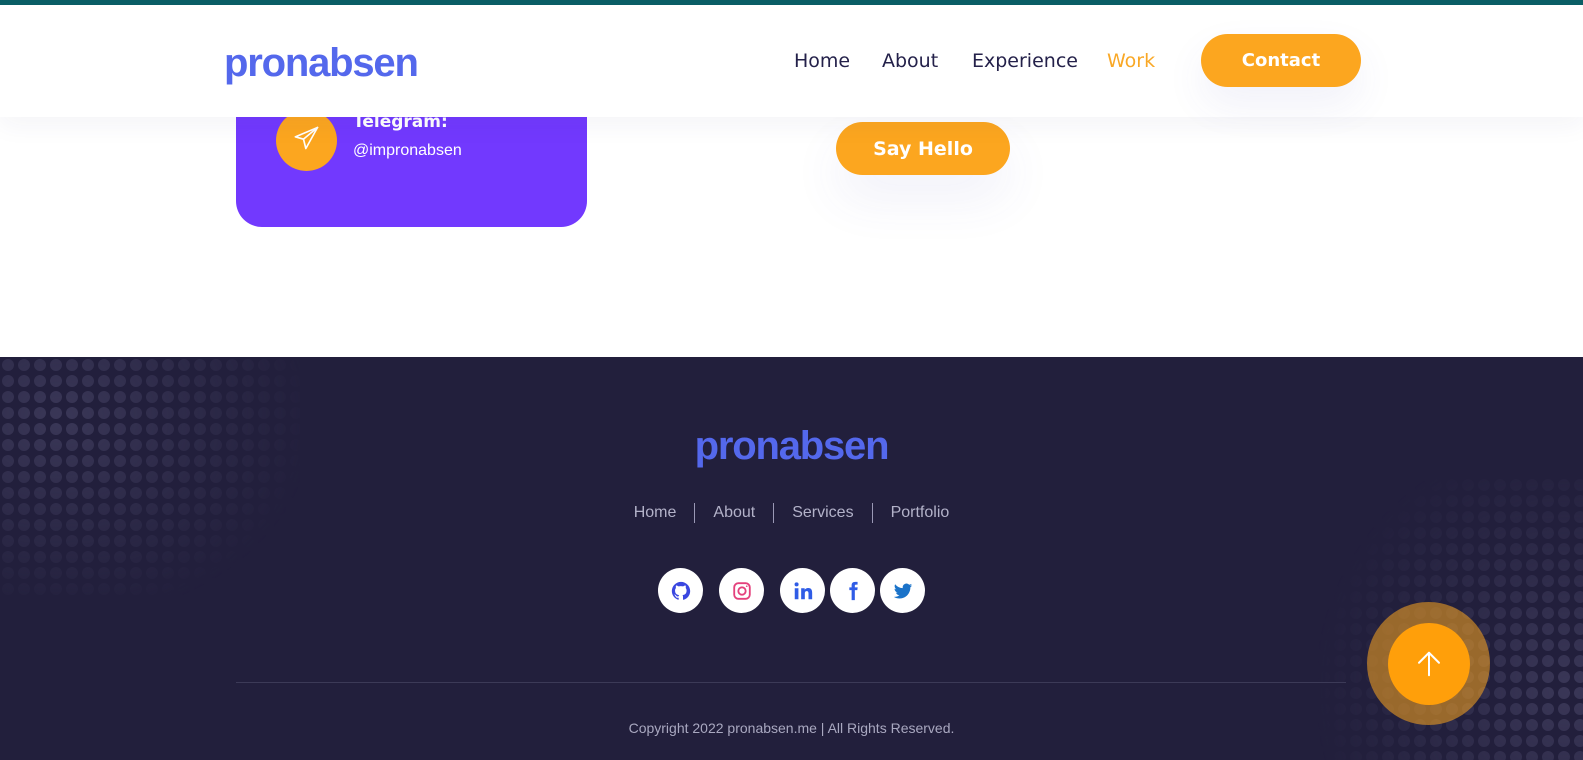 This screenshot has width=1583, height=760. Describe the element at coordinates (321, 63) in the screenshot. I see `site-logo: pronabsen` at that location.